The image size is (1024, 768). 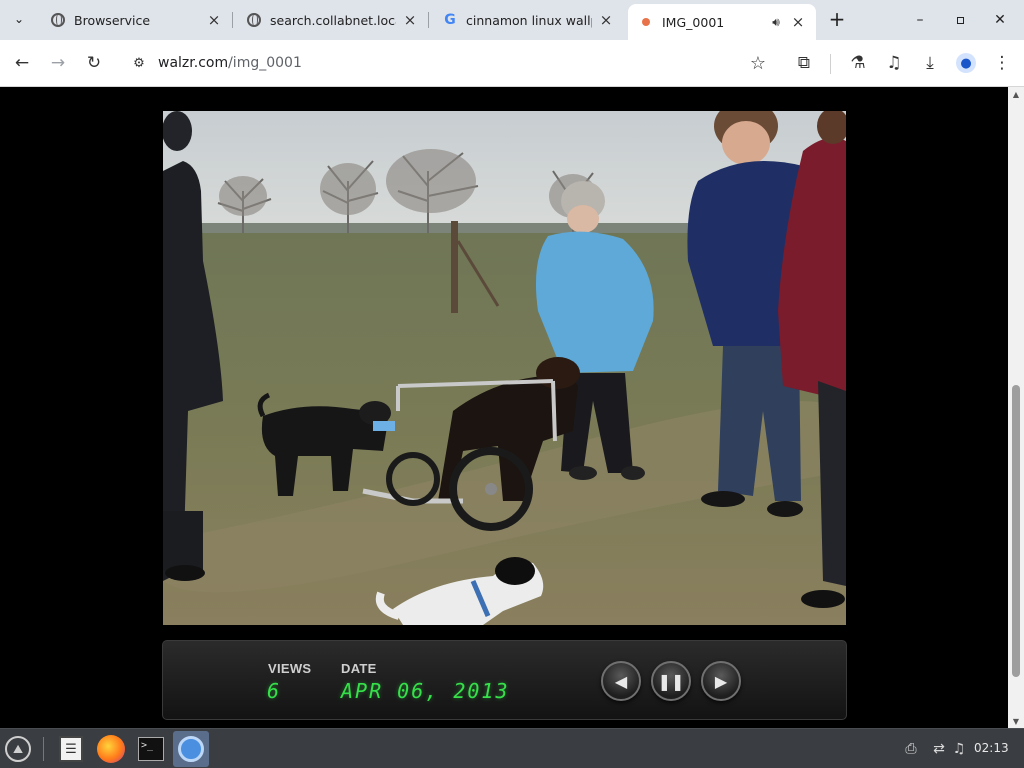 What do you see at coordinates (290, 668) in the screenshot?
I see `views-label: VIEWS` at bounding box center [290, 668].